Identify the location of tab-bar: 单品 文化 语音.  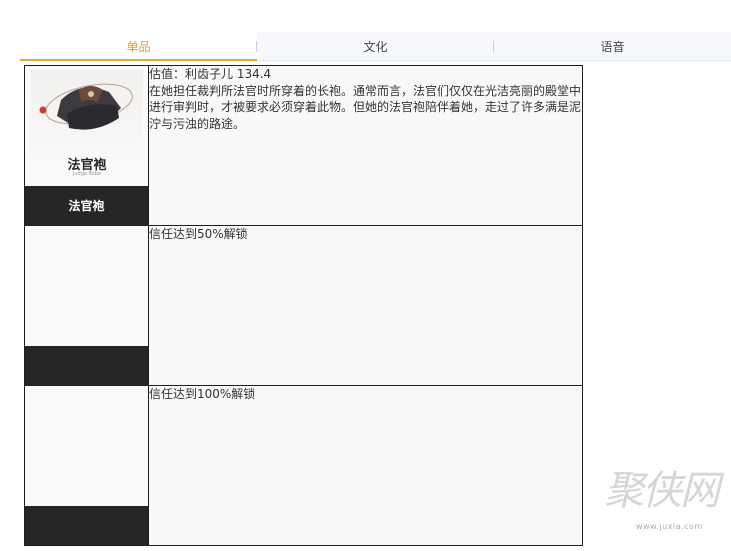
(375, 46).